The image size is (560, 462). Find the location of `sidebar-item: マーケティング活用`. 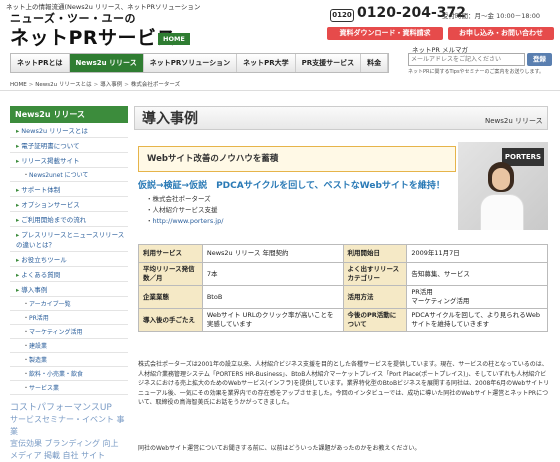

sidebar-item: マーケティング活用 is located at coordinates (69, 332).